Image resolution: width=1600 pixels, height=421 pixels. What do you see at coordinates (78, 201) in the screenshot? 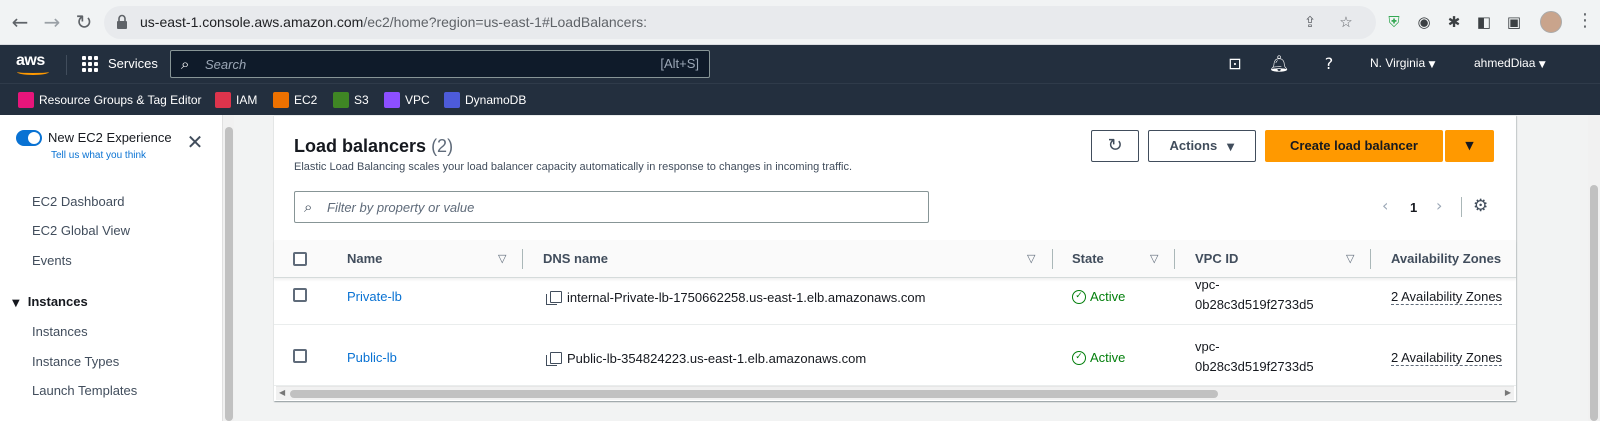
I see `sidebar-item-ec2-dashboard: EC2 Dashboard` at bounding box center [78, 201].